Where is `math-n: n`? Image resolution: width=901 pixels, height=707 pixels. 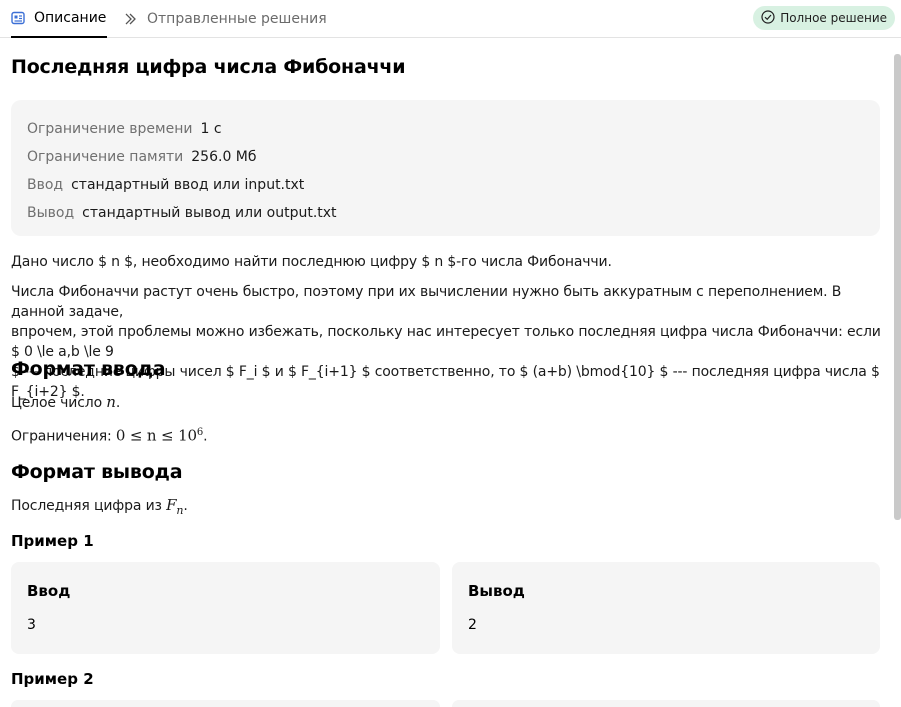 math-n: n is located at coordinates (111, 402).